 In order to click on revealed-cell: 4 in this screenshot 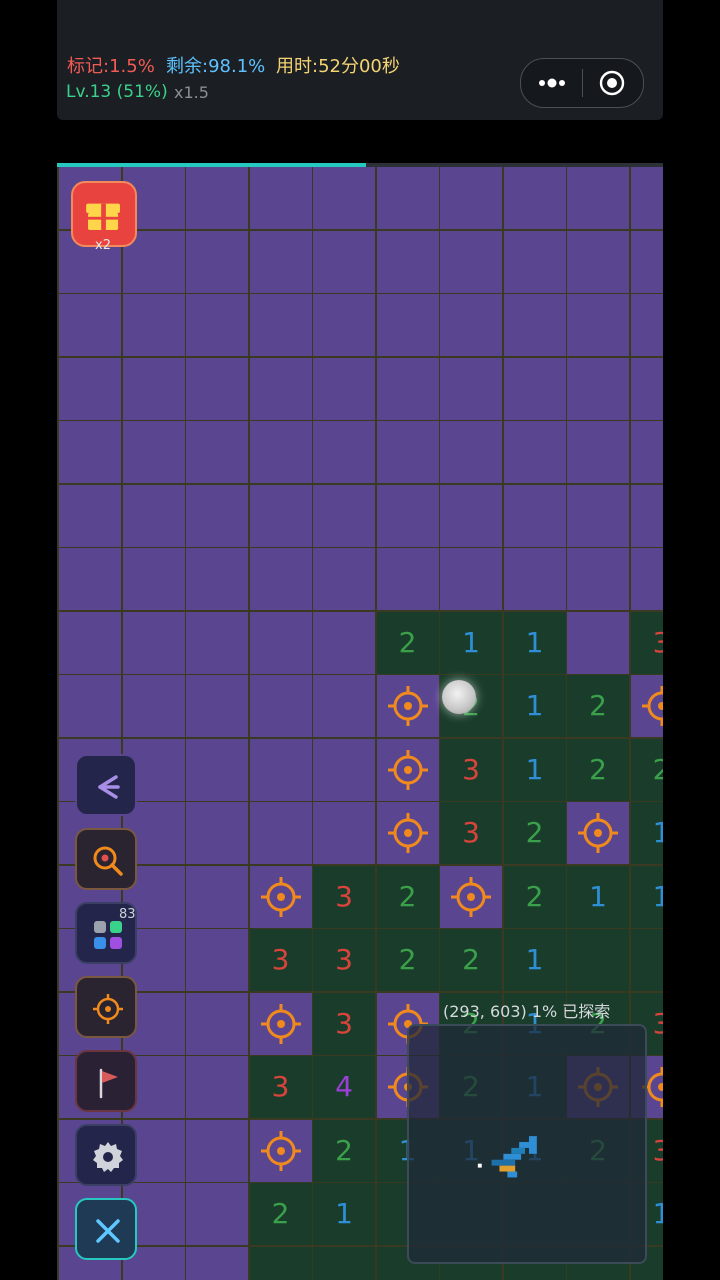, I will do `click(344, 1087)`.